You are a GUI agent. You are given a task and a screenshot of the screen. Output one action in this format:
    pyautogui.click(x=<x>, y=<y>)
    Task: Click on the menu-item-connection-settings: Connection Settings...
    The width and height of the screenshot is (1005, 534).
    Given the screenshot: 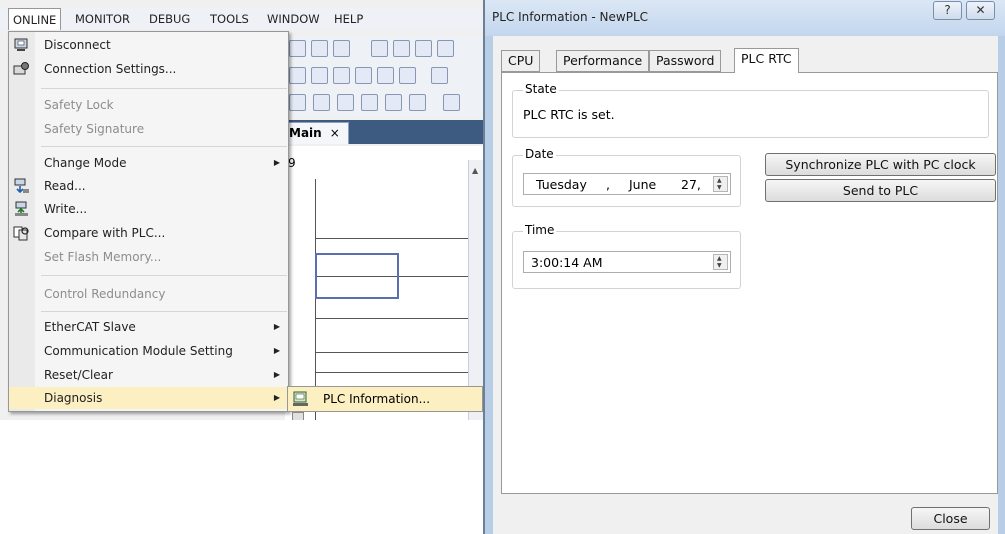 What is the action you would take?
    pyautogui.click(x=148, y=69)
    